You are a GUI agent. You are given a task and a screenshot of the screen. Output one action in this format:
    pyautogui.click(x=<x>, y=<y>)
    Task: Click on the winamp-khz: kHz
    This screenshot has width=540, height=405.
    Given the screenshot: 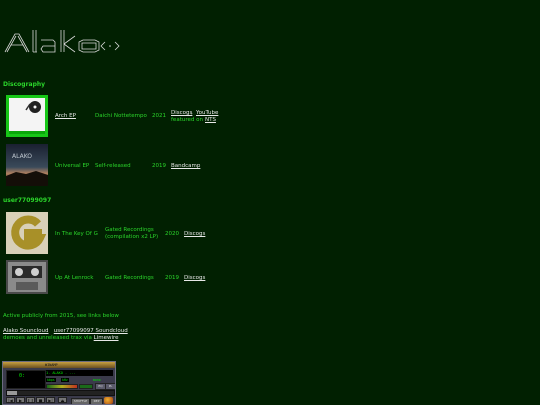 What is the action you would take?
    pyautogui.click(x=65, y=380)
    